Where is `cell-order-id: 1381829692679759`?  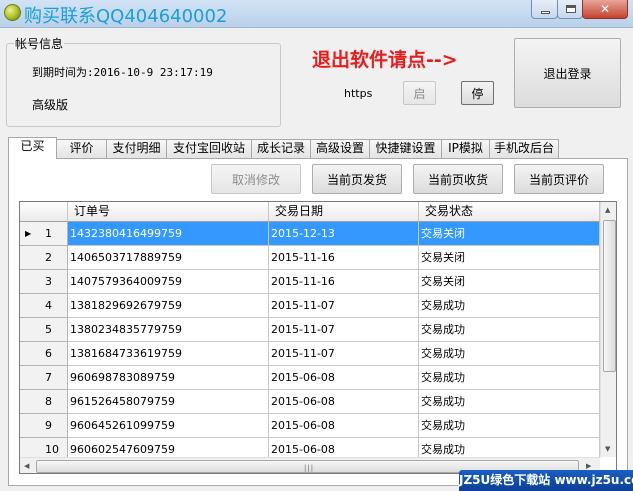 cell-order-id: 1381829692679759 is located at coordinates (168, 306).